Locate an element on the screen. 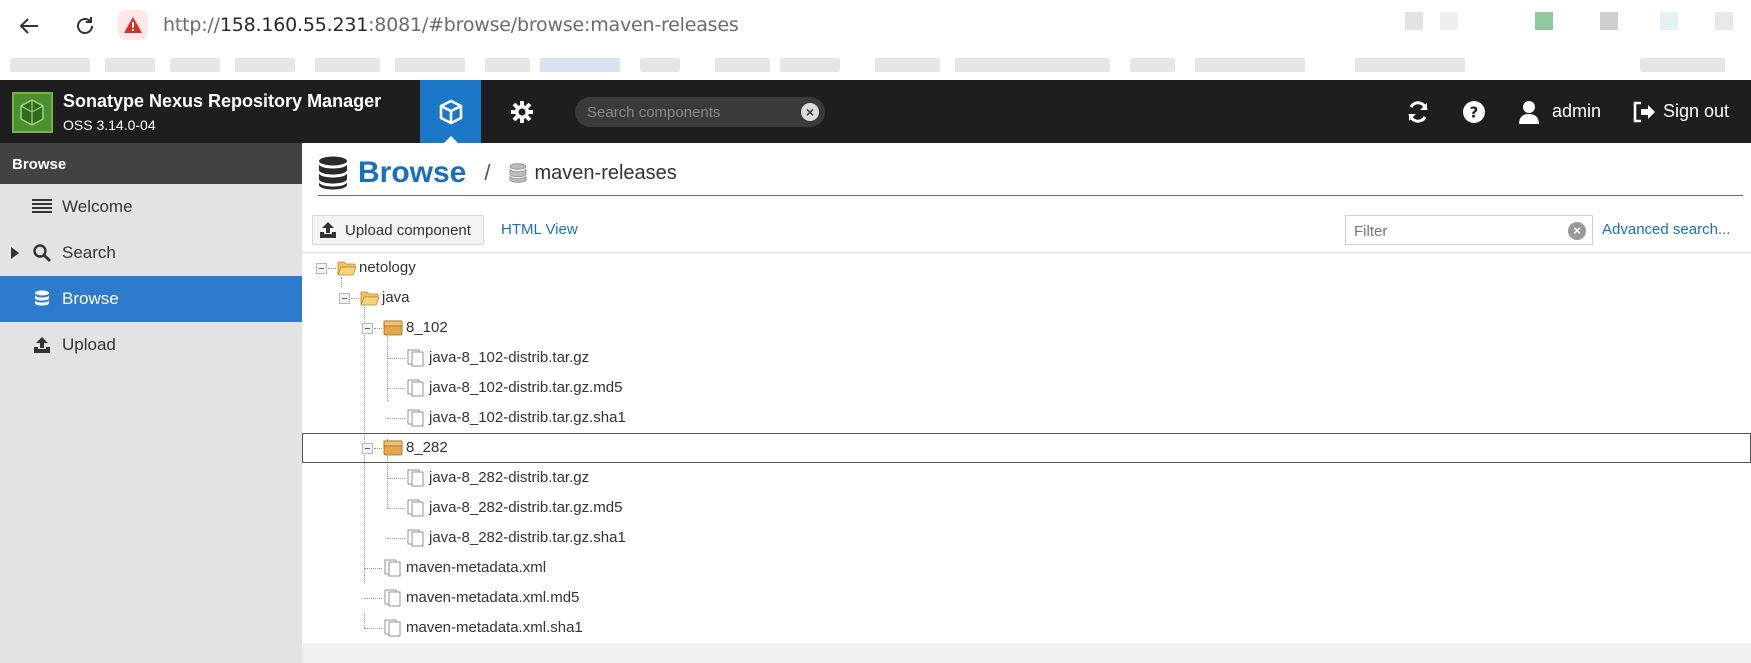 The width and height of the screenshot is (1751, 663). tree-node-folder: java is located at coordinates (1026, 298).